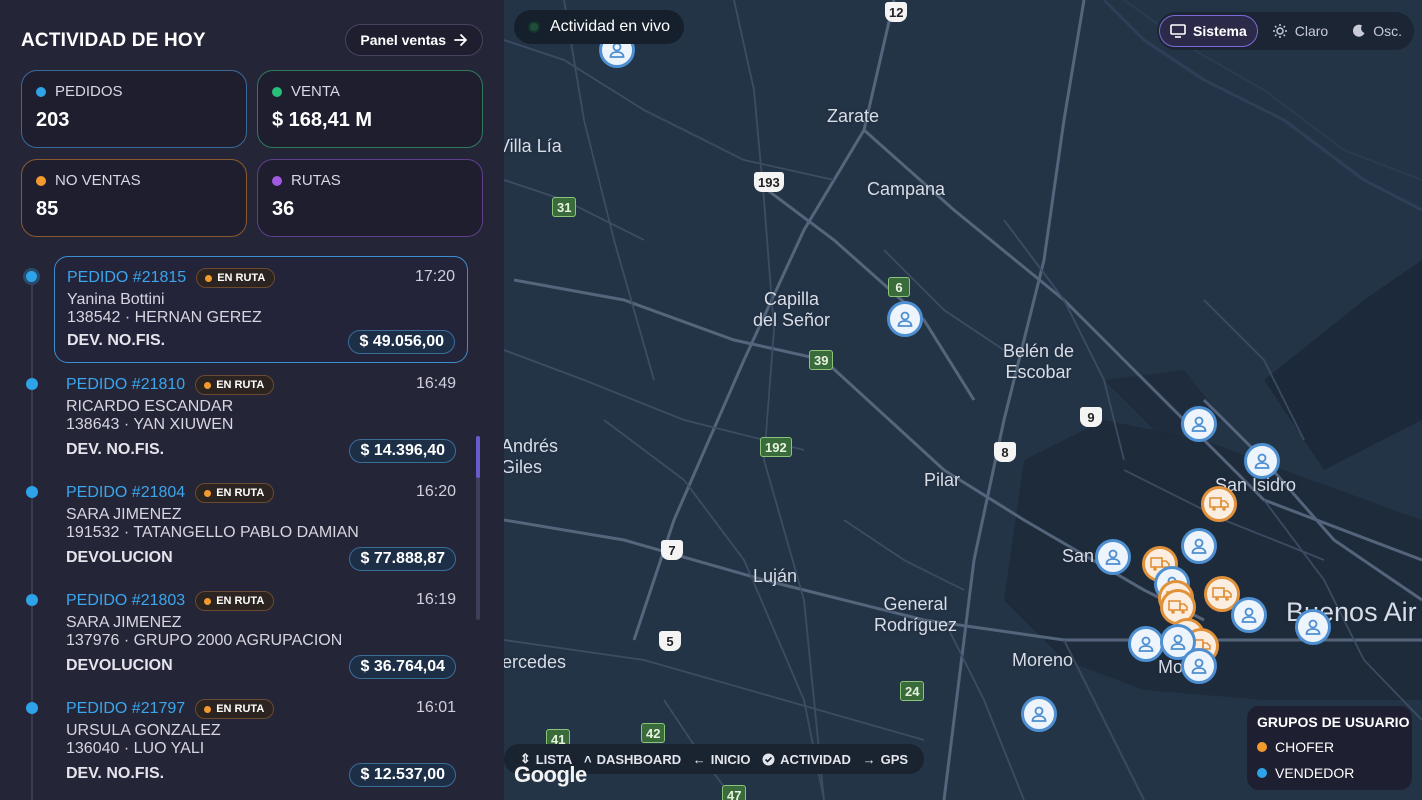  What do you see at coordinates (1279, 31) in the screenshot?
I see `sun-icon` at bounding box center [1279, 31].